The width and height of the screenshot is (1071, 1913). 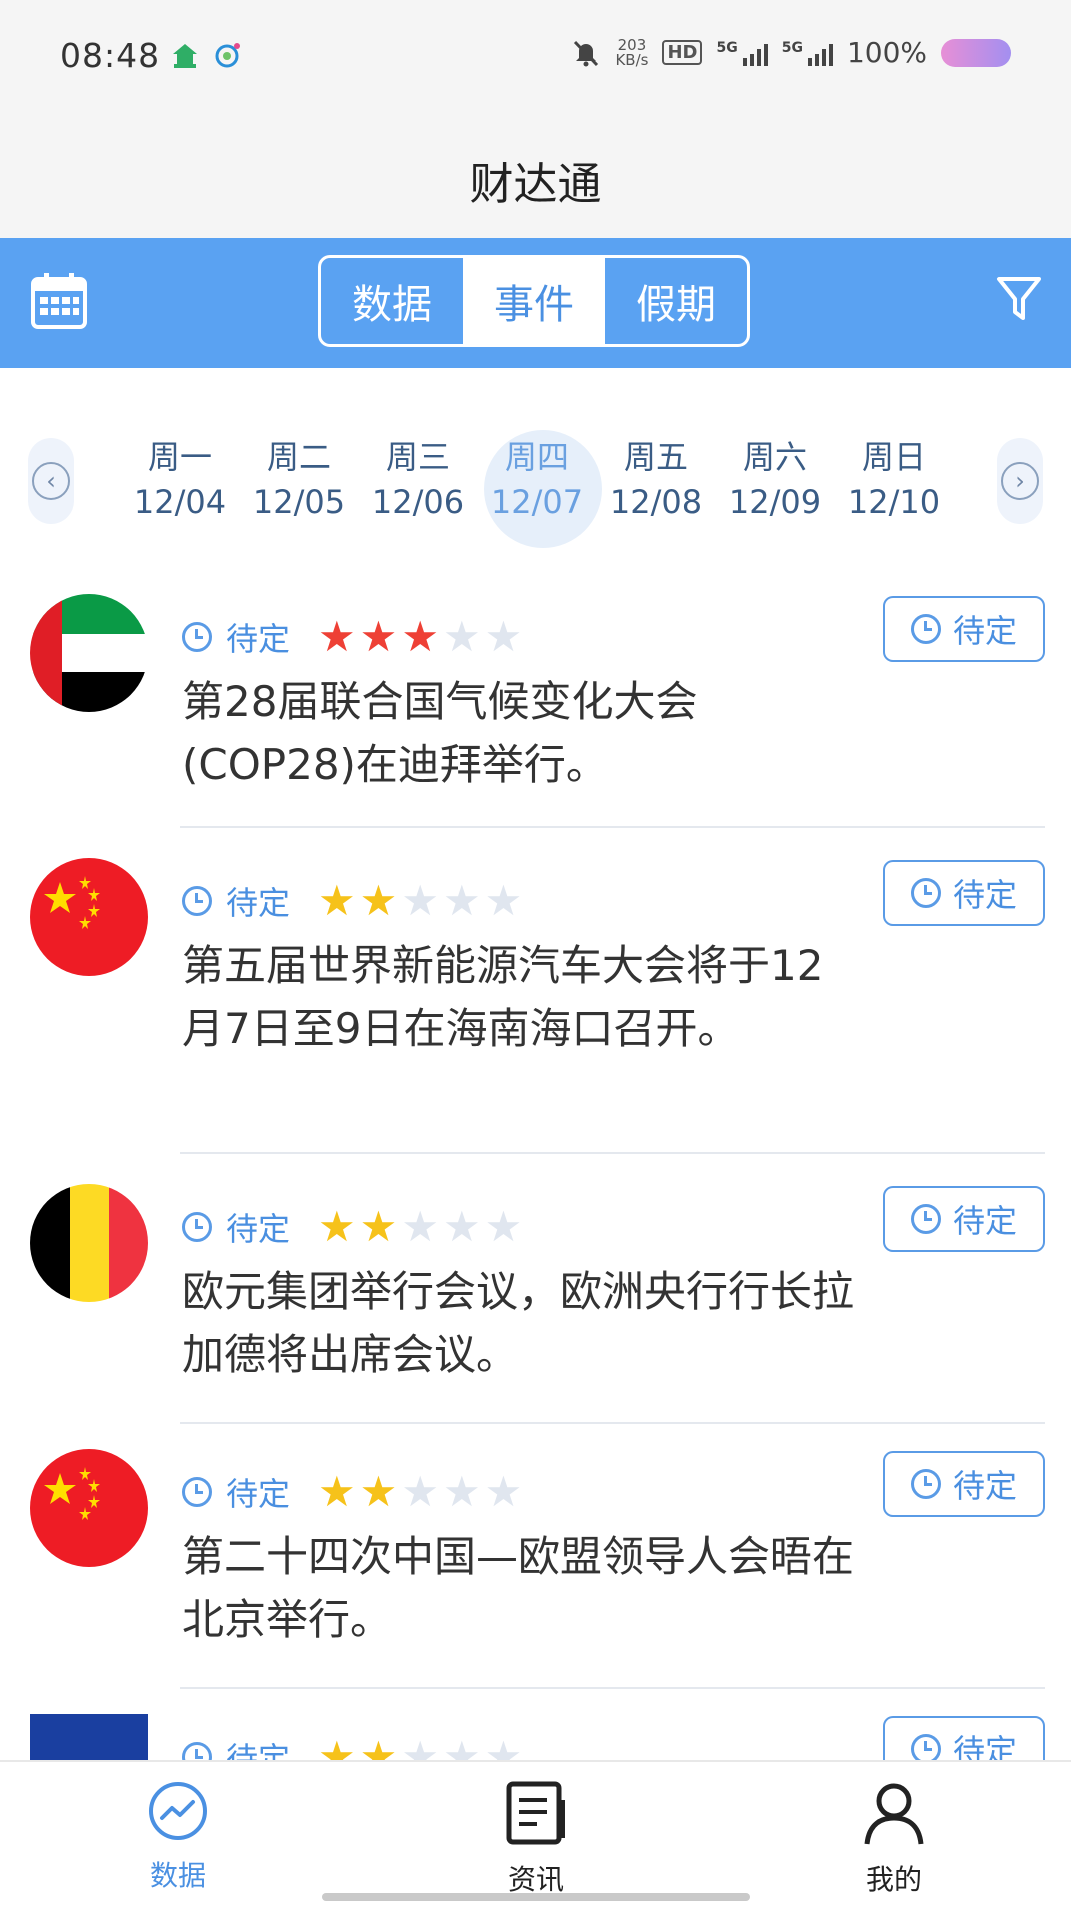 What do you see at coordinates (676, 301) in the screenshot?
I see `tab-holidays: 假期` at bounding box center [676, 301].